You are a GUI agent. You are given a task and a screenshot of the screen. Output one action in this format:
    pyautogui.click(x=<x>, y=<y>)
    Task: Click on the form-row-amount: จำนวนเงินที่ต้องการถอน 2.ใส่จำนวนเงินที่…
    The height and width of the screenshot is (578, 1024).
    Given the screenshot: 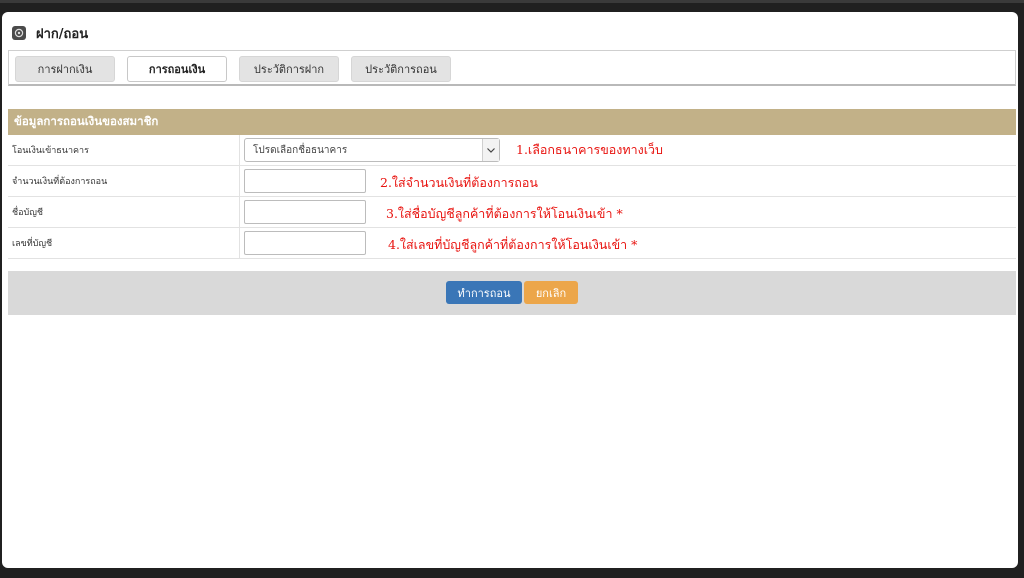 What is the action you would take?
    pyautogui.click(x=512, y=181)
    